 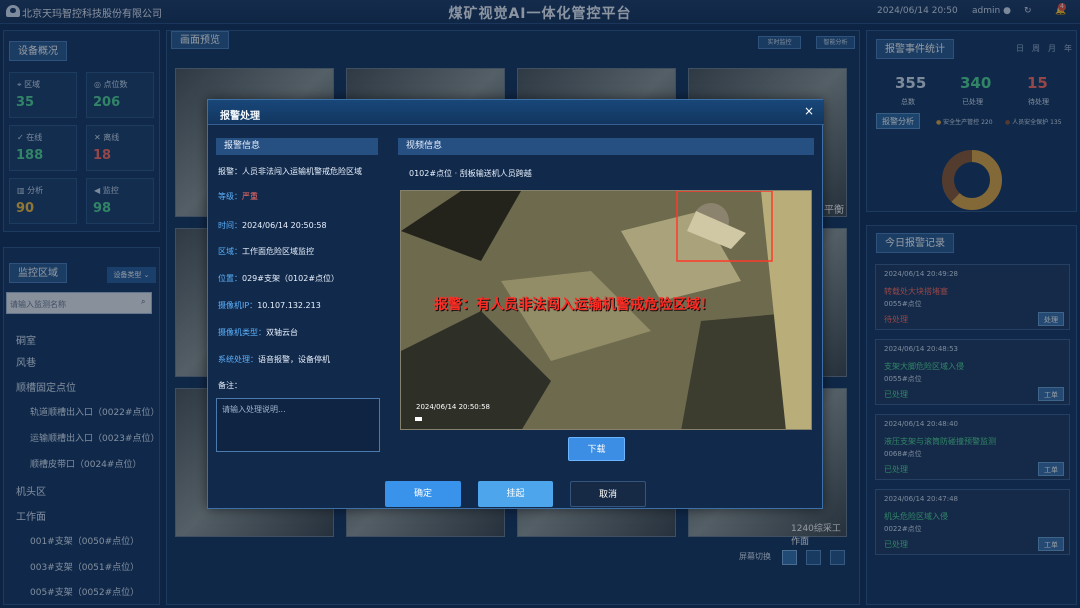 I want to click on alarm-info-ip: 摄像机IP：10.107.132.213, so click(x=269, y=305).